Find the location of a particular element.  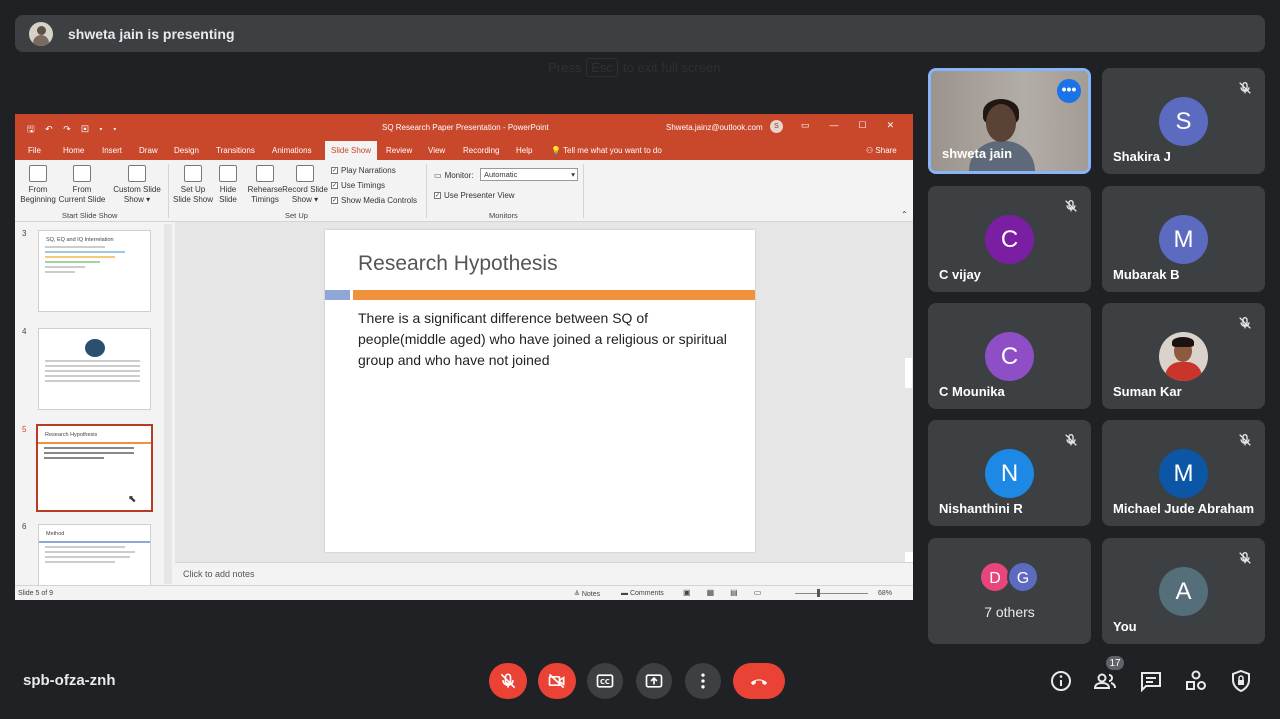

thumb-accent-bar is located at coordinates (94, 443).